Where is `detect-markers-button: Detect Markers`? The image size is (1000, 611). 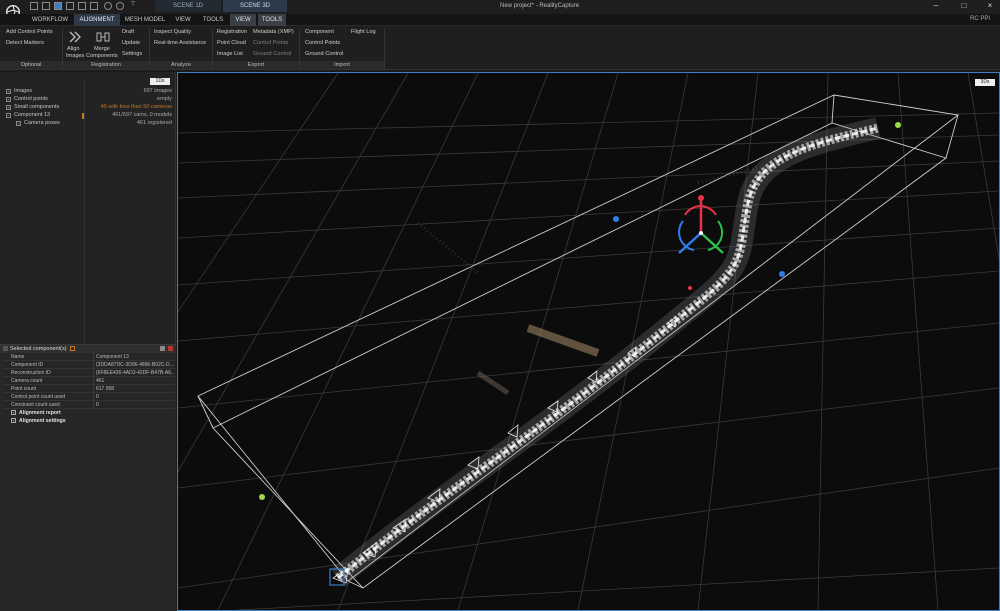
detect-markers-button: Detect Markers is located at coordinates (25, 43).